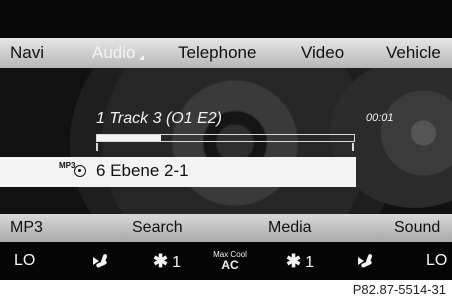 The height and width of the screenshot is (300, 452). Describe the element at coordinates (97, 147) in the screenshot. I see `progress-marker-left` at that location.